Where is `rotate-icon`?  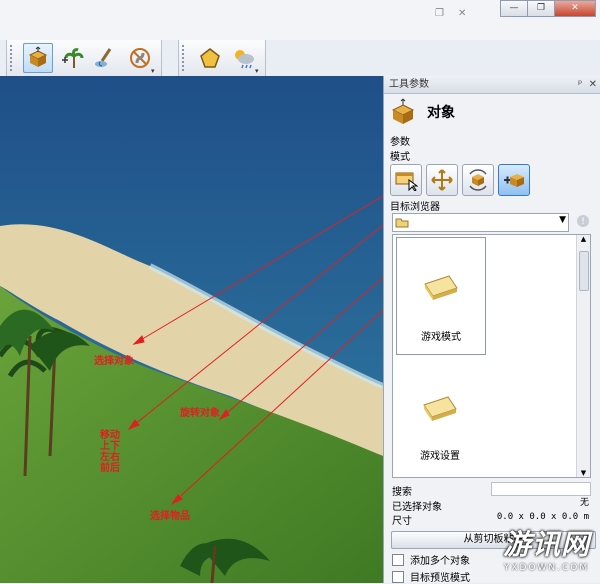 rotate-icon is located at coordinates (478, 180).